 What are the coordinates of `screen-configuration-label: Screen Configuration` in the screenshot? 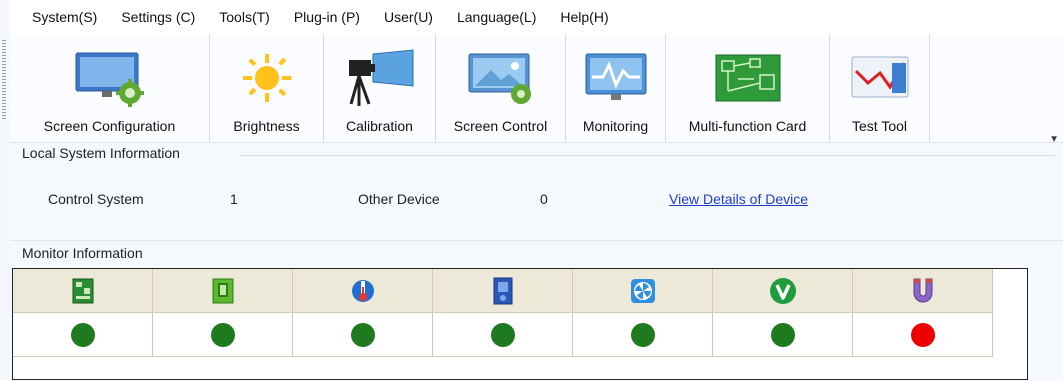 It's located at (109, 126).